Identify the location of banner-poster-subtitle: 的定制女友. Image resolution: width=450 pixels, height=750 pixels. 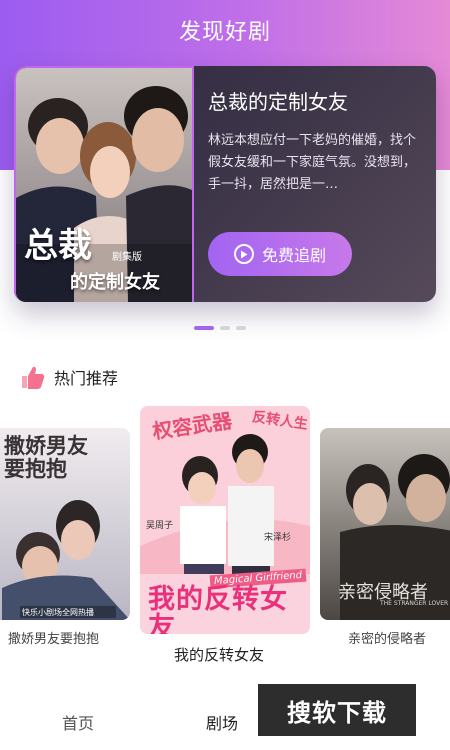
(115, 282).